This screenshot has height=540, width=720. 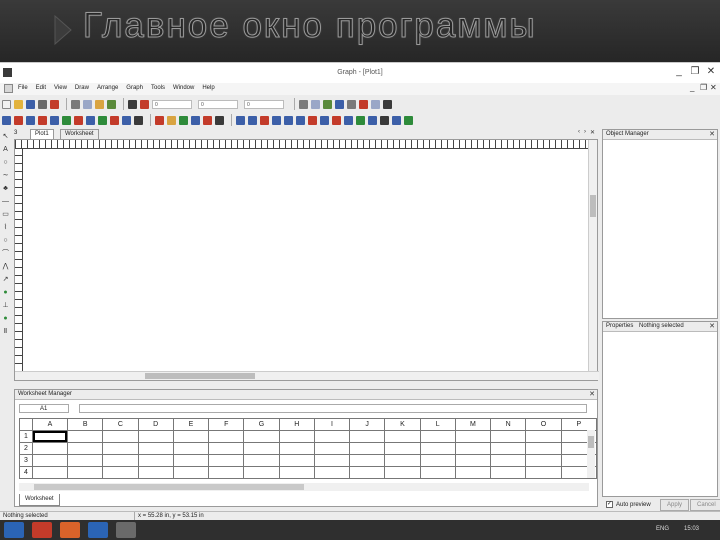 What do you see at coordinates (543, 424) in the screenshot?
I see `column-header: O` at bounding box center [543, 424].